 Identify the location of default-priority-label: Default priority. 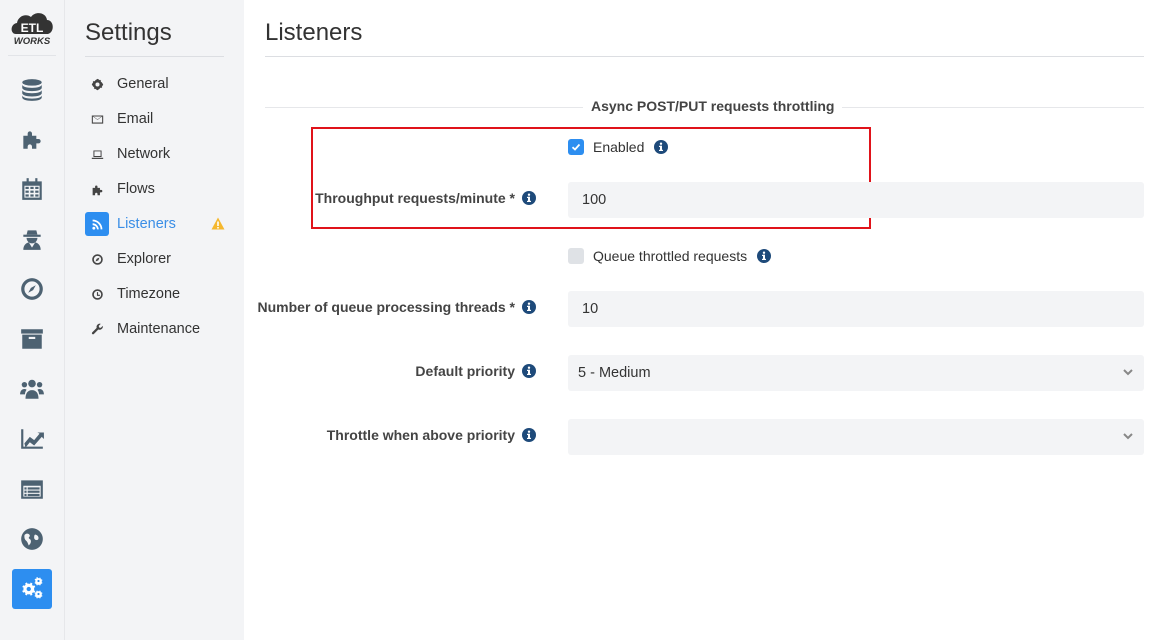
(465, 371).